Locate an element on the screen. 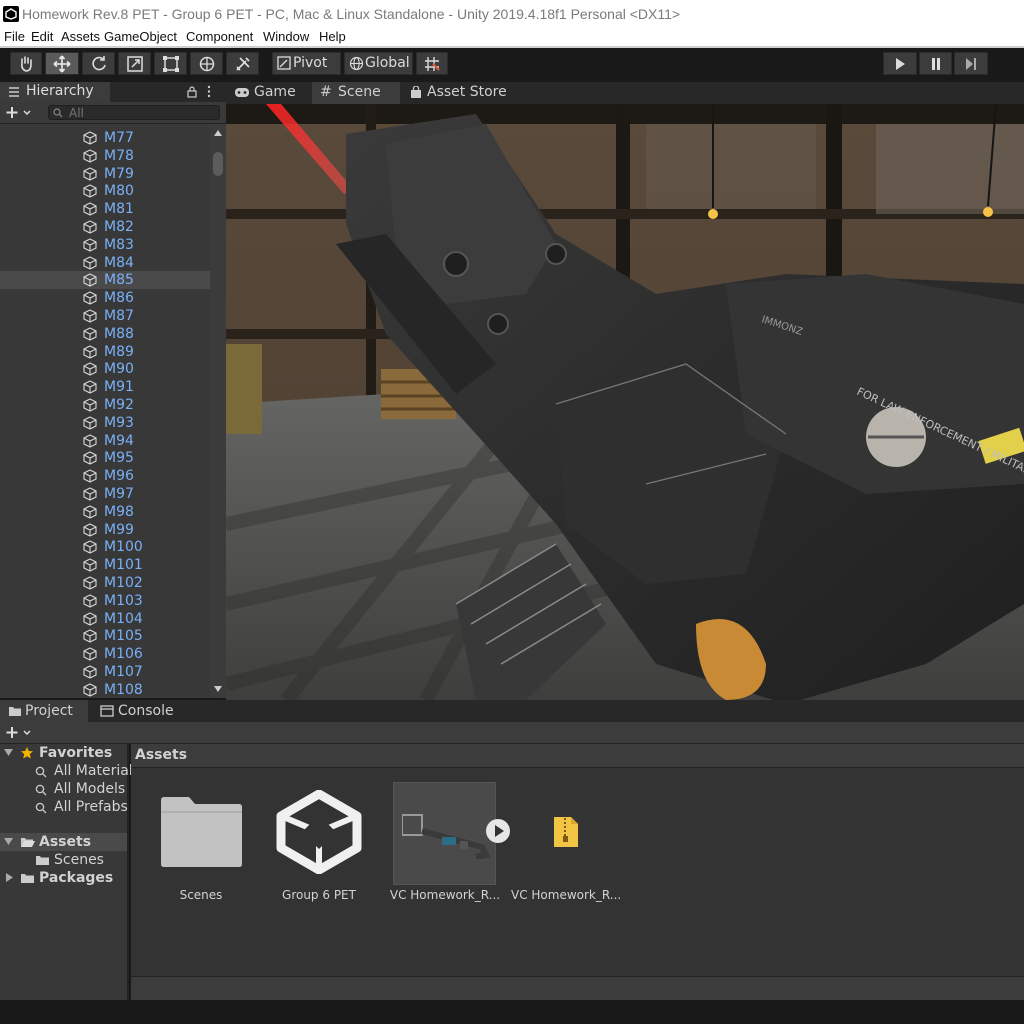 This screenshot has width=1024, height=1024. hierarchy-item: M81 is located at coordinates (105, 209).